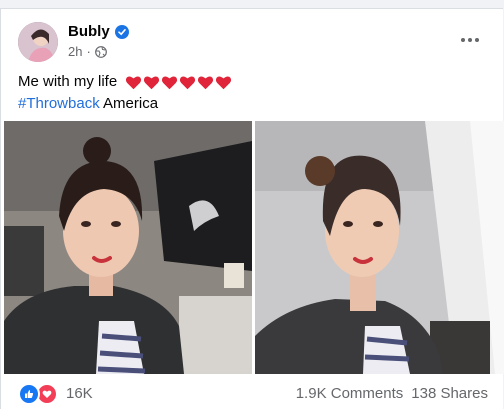 The width and height of the screenshot is (504, 409). What do you see at coordinates (253, 43) in the screenshot?
I see `post-header: Bubly 2h ·` at bounding box center [253, 43].